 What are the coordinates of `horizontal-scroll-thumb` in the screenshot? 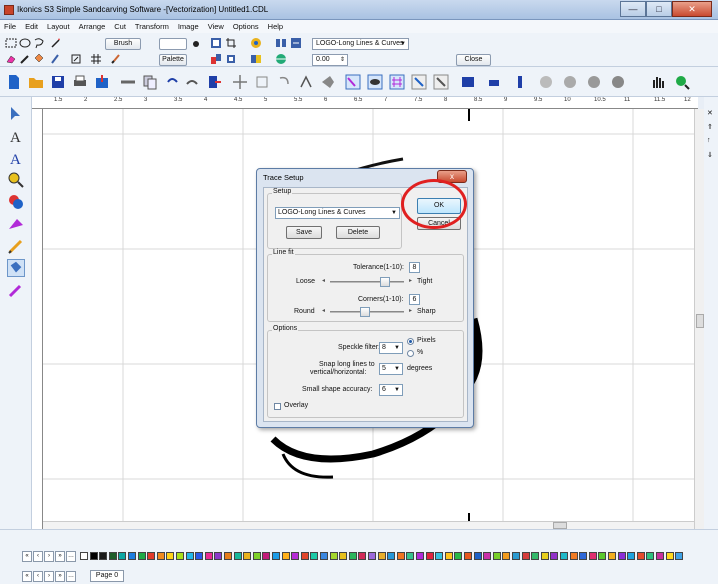 It's located at (560, 525).